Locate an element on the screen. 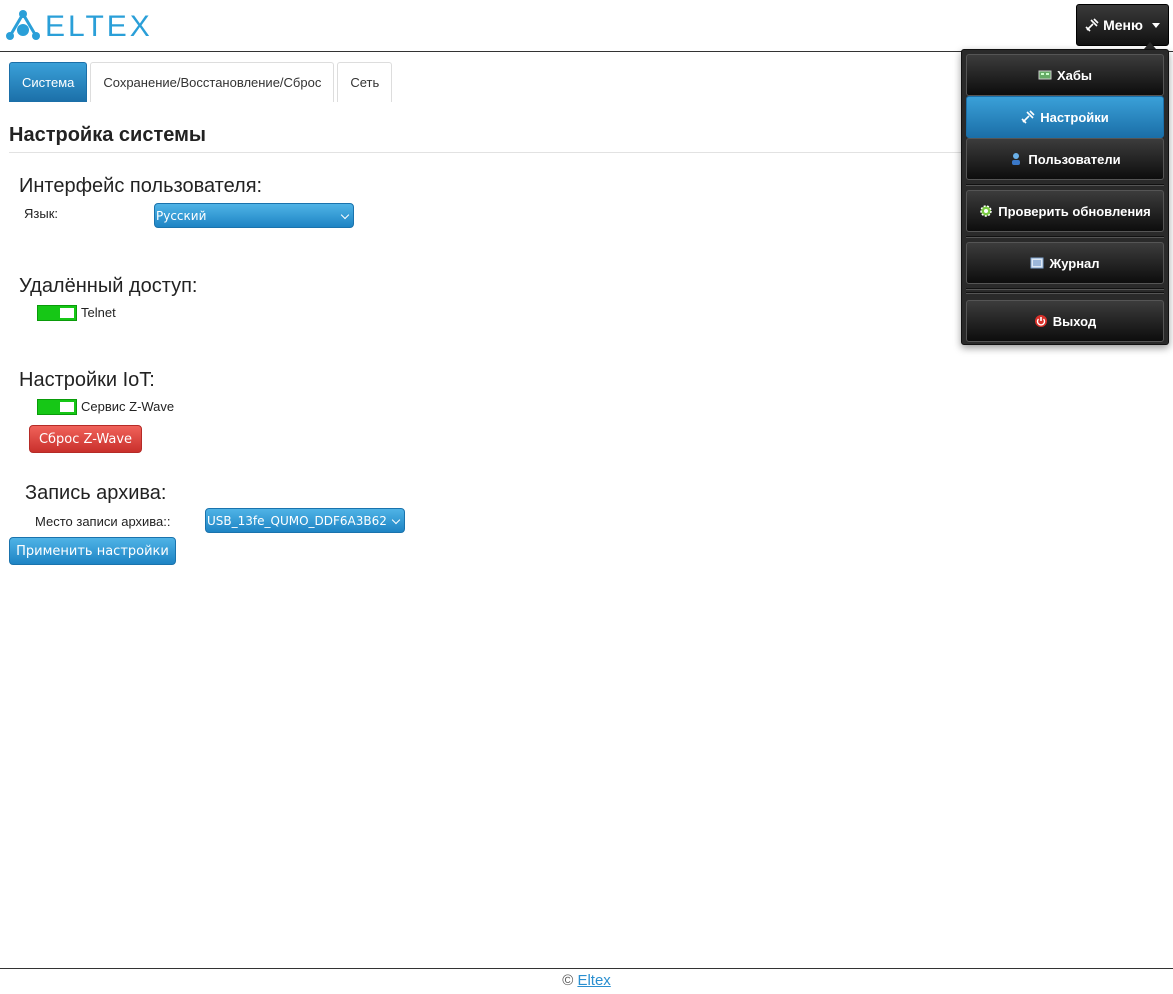 The width and height of the screenshot is (1173, 994). dropdown-arrow is located at coordinates (1150, 45).